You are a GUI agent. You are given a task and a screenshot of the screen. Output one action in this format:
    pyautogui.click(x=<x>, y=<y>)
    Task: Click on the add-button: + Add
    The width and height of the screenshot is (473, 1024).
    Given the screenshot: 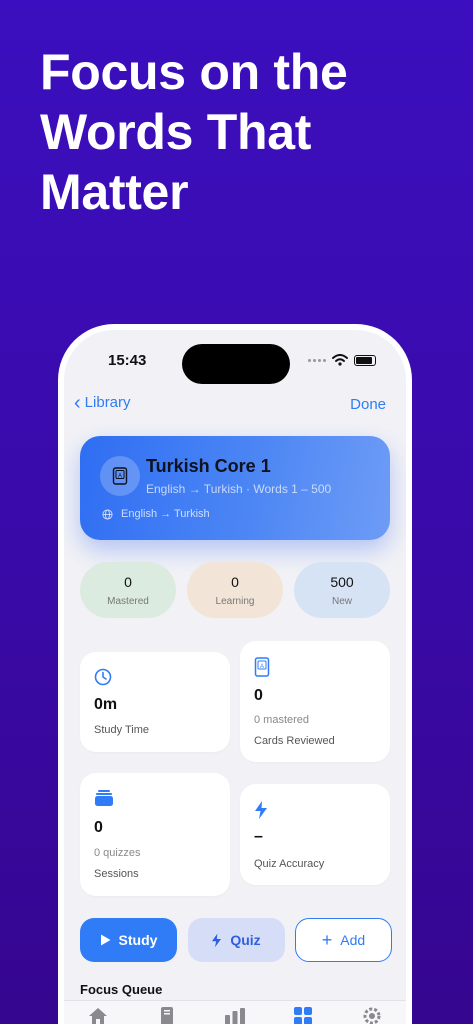 What is the action you would take?
    pyautogui.click(x=343, y=940)
    